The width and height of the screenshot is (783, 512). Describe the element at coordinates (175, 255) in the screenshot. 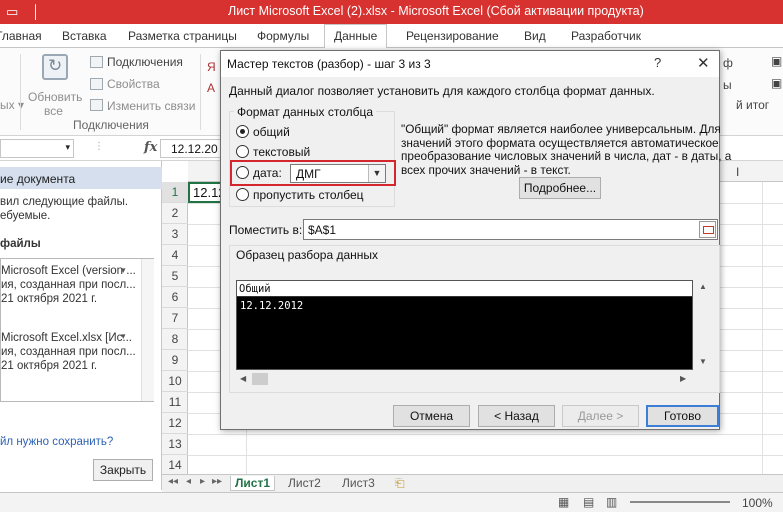

I see `row-header: 4` at that location.